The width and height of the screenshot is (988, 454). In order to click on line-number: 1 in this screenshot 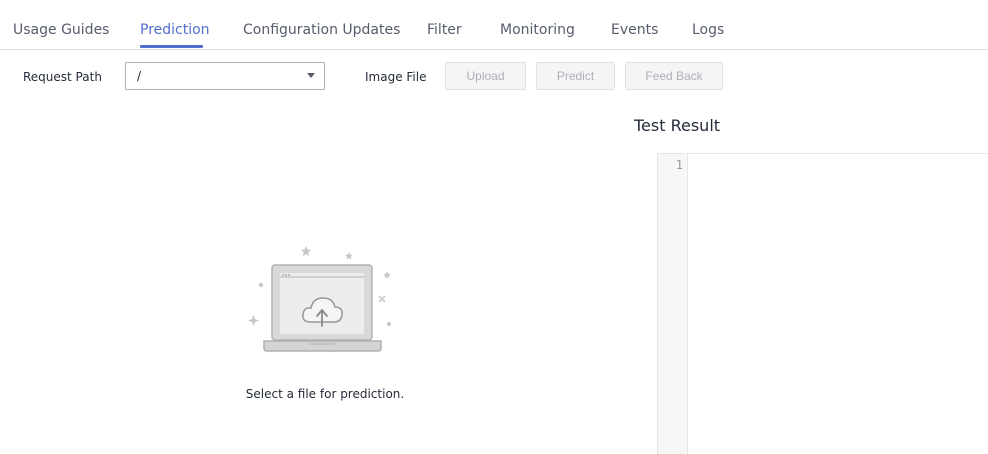, I will do `click(679, 165)`.